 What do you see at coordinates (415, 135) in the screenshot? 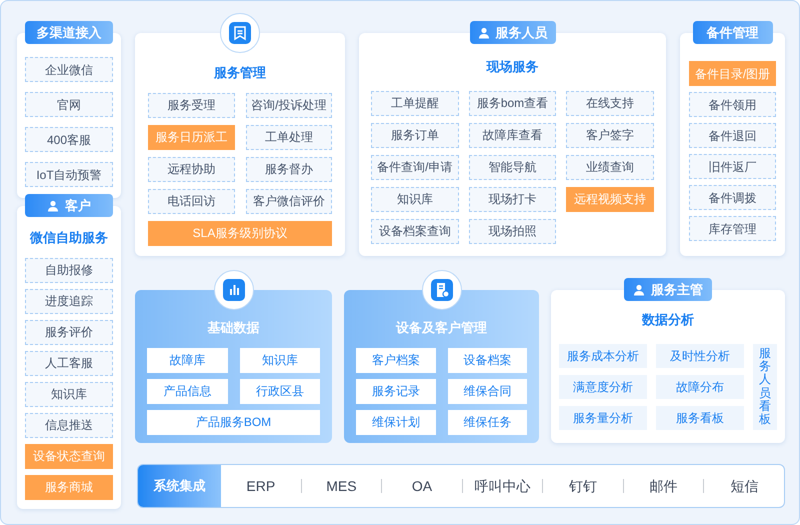
I see `feature-item: 服务订单` at bounding box center [415, 135].